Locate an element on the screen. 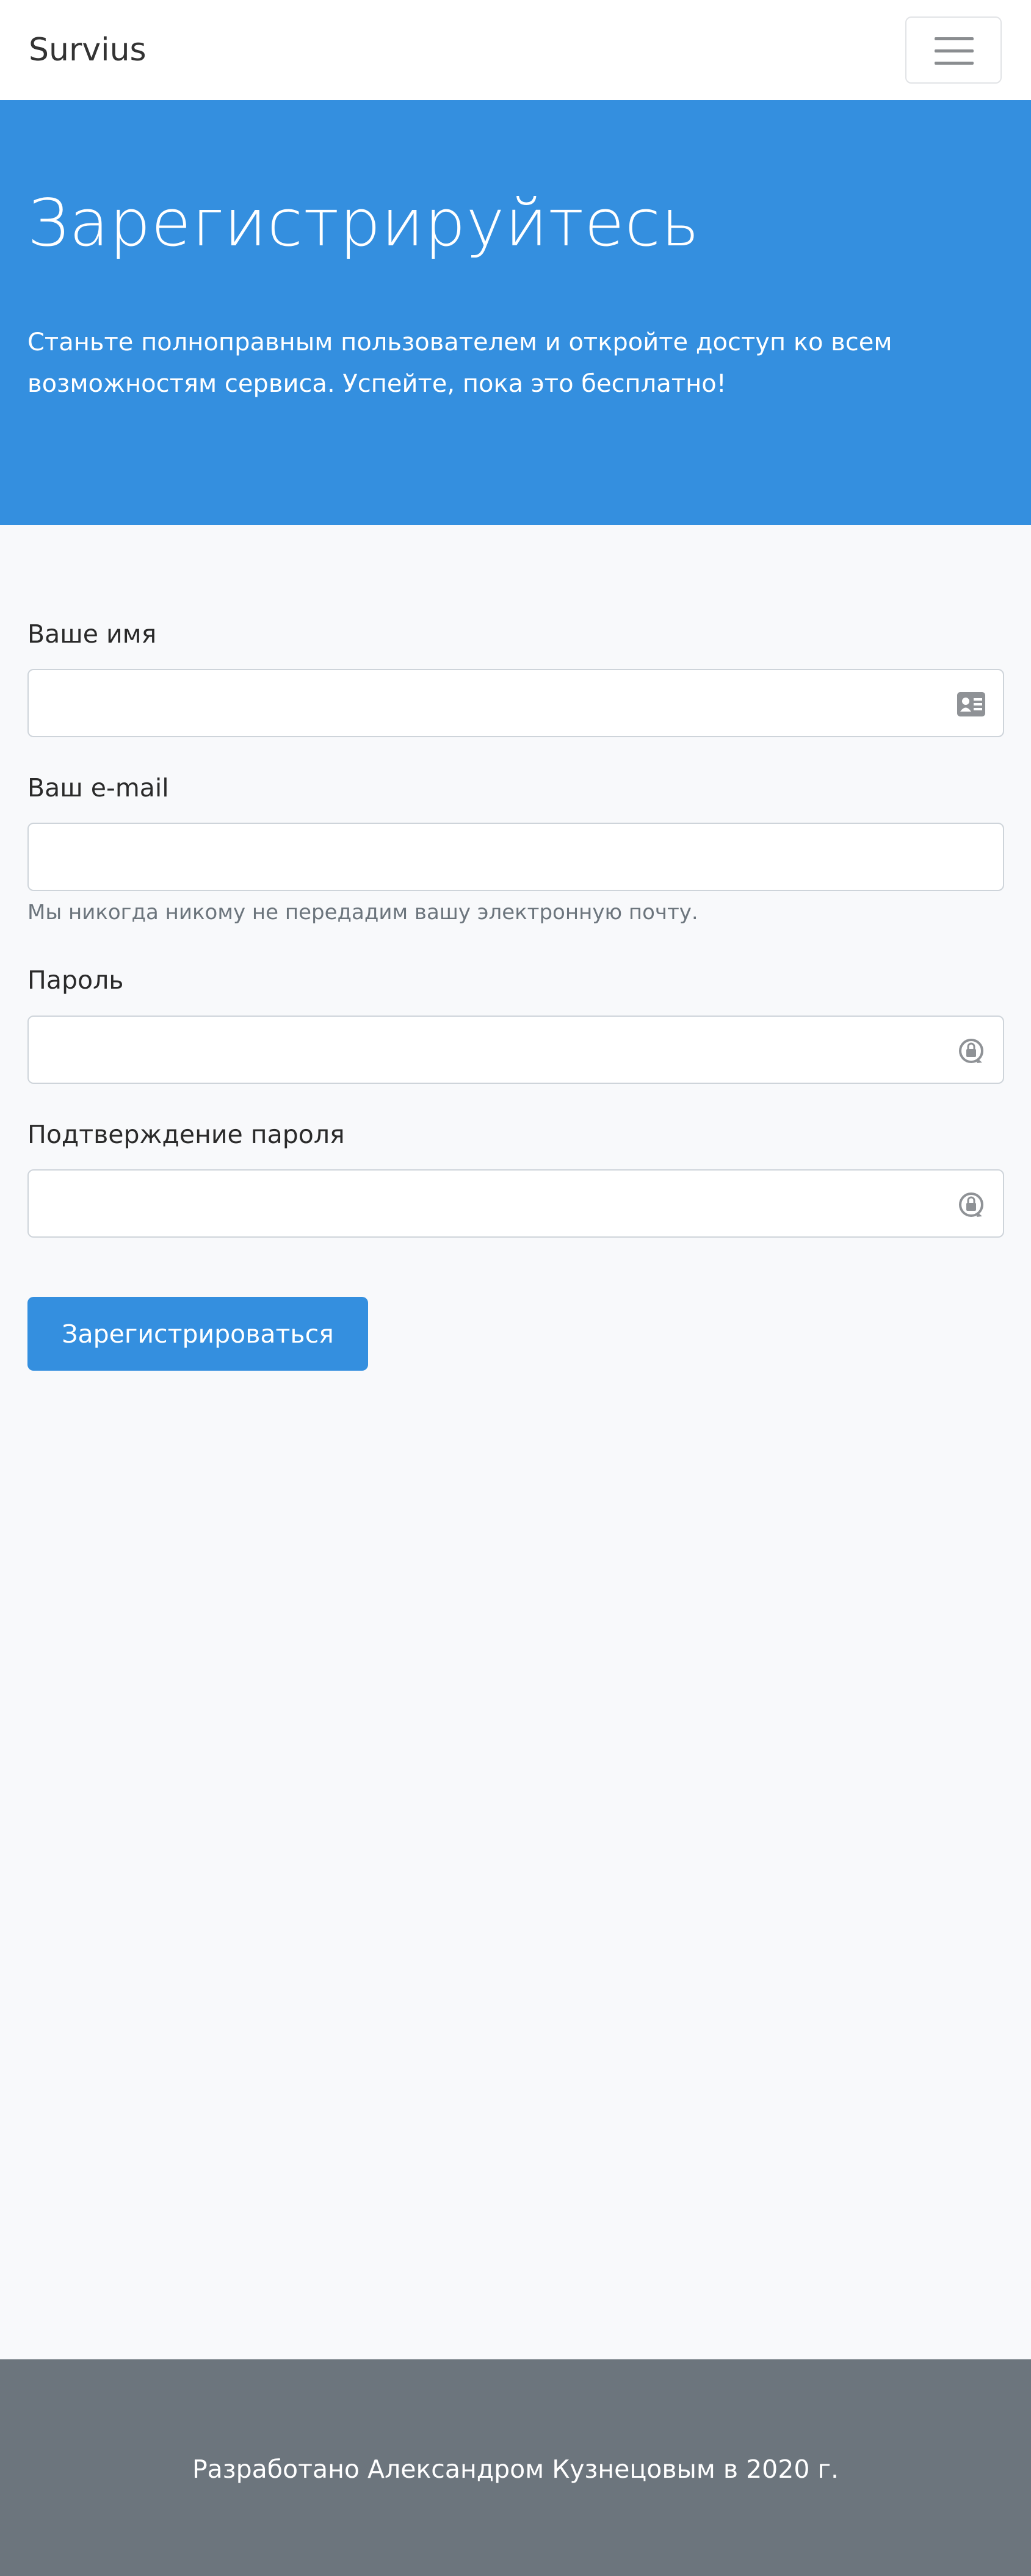 The image size is (1031, 2576). email-label: Ваш e-mail is located at coordinates (98, 788).